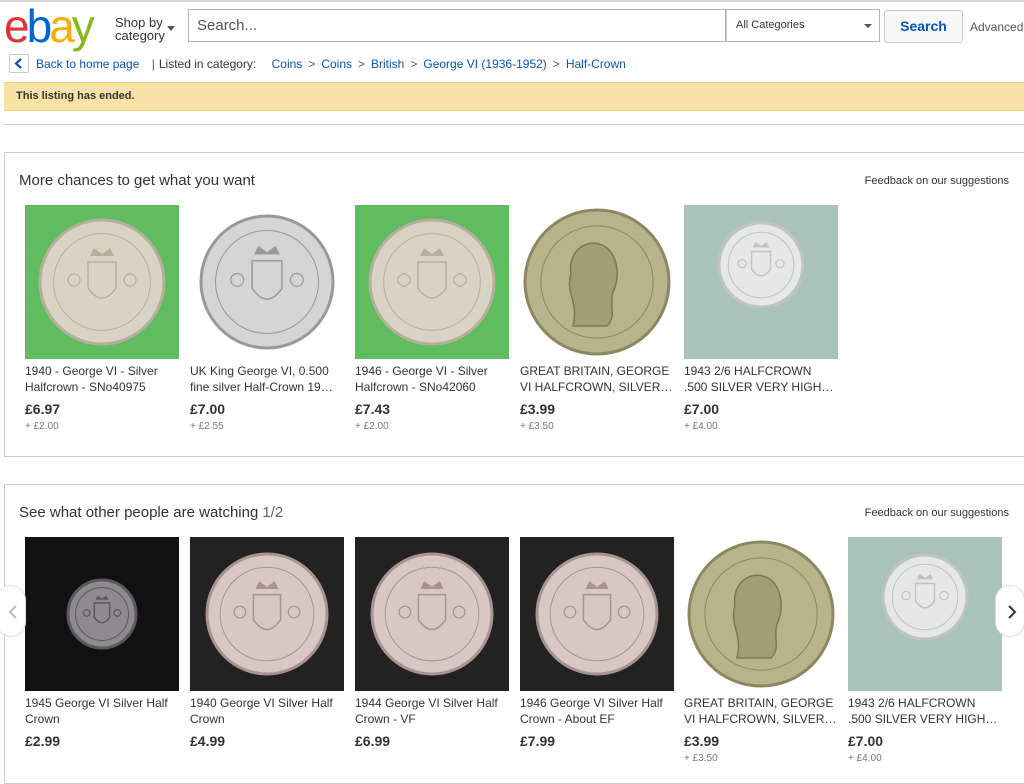  I want to click on breadcrumb-british: British, so click(387, 64).